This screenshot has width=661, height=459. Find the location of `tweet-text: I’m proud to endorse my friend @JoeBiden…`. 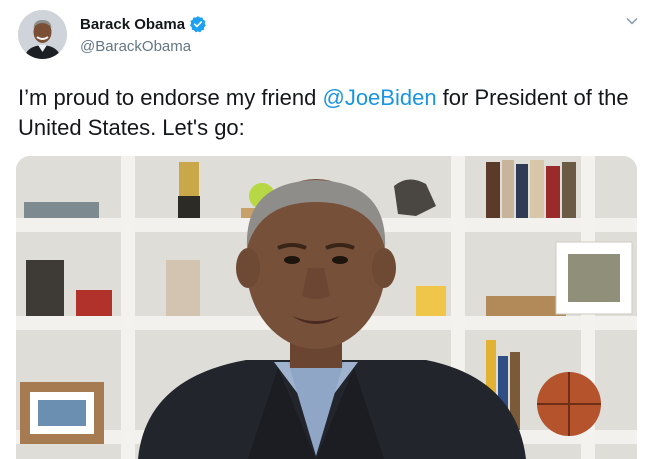

tweet-text: I’m proud to endorse my friend @JoeBiden… is located at coordinates (333, 113).